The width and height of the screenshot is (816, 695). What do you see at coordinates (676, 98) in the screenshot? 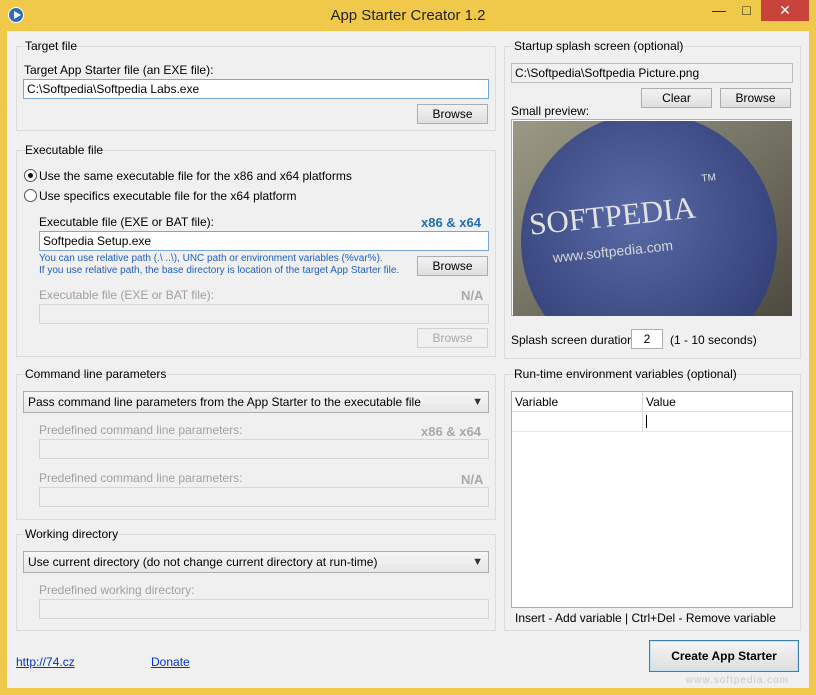
I see `splash-clear-button: Clear` at bounding box center [676, 98].